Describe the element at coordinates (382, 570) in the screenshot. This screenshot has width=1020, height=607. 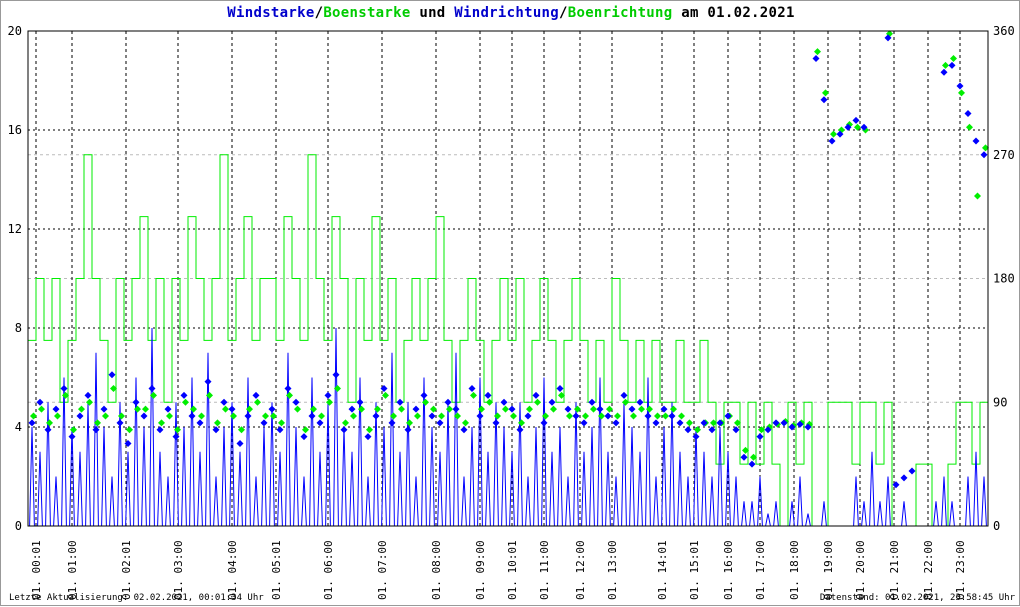
I see `x-tick-label: 01. 07:00` at that location.